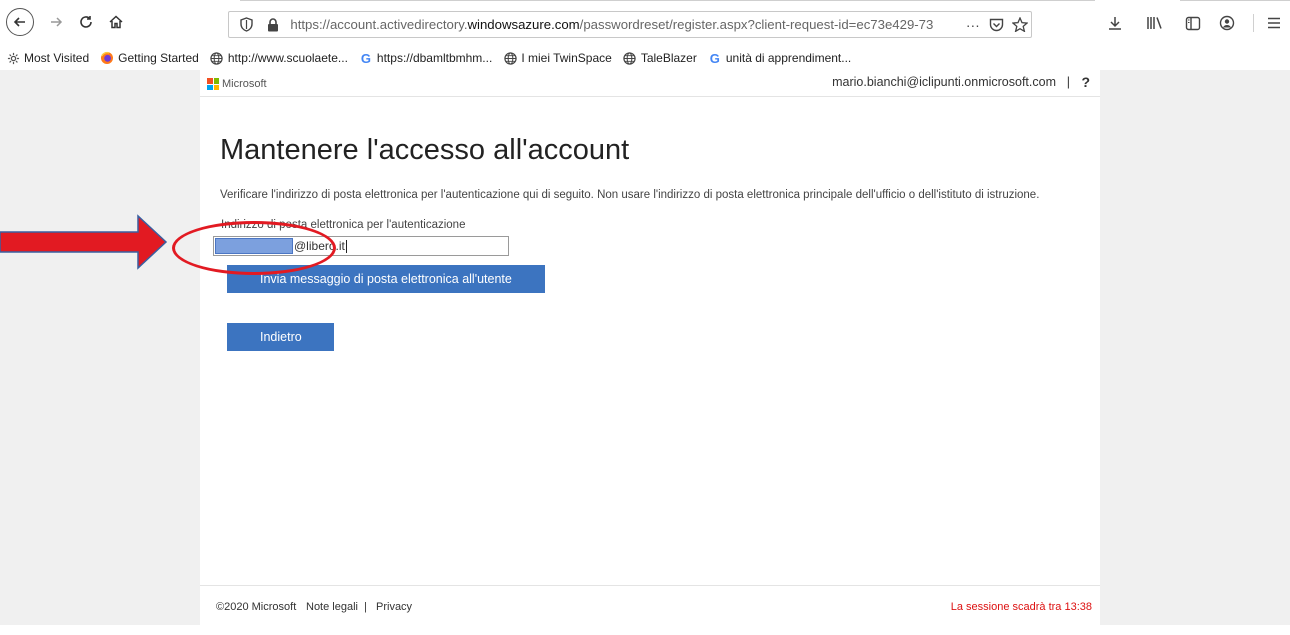 Image resolution: width=1290 pixels, height=635 pixels. I want to click on url-host: windowsazure.com, so click(523, 24).